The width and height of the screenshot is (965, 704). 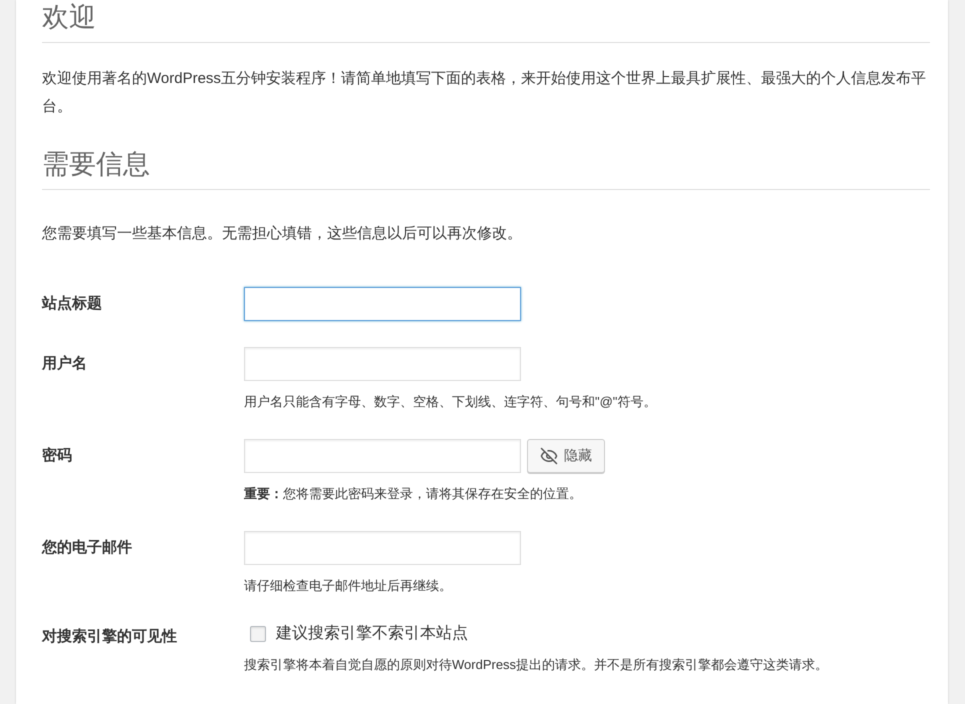 What do you see at coordinates (65, 364) in the screenshot?
I see `field-label: 用户名` at bounding box center [65, 364].